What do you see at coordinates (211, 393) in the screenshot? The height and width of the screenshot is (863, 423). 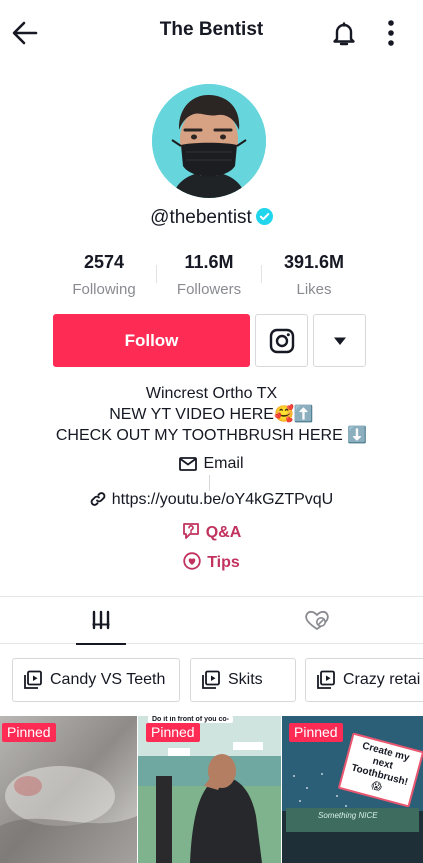 I see `bio-line: Wincrest Ortho TX` at bounding box center [211, 393].